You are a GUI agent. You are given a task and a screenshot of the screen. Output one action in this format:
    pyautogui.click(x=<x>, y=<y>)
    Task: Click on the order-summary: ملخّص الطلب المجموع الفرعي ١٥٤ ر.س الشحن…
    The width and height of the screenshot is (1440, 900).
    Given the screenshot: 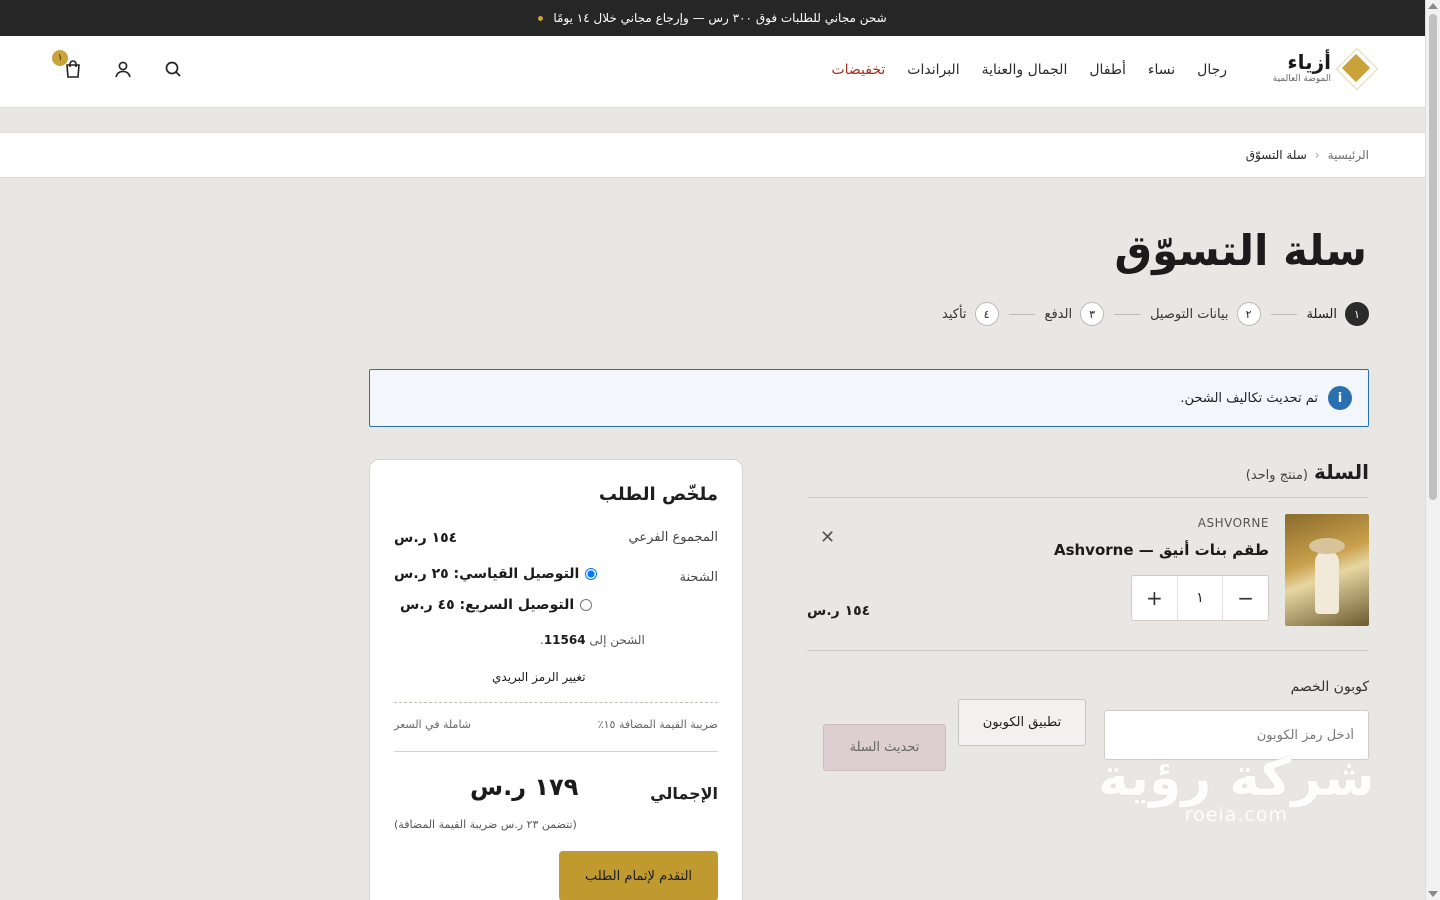 What is the action you would take?
    pyautogui.click(x=556, y=679)
    